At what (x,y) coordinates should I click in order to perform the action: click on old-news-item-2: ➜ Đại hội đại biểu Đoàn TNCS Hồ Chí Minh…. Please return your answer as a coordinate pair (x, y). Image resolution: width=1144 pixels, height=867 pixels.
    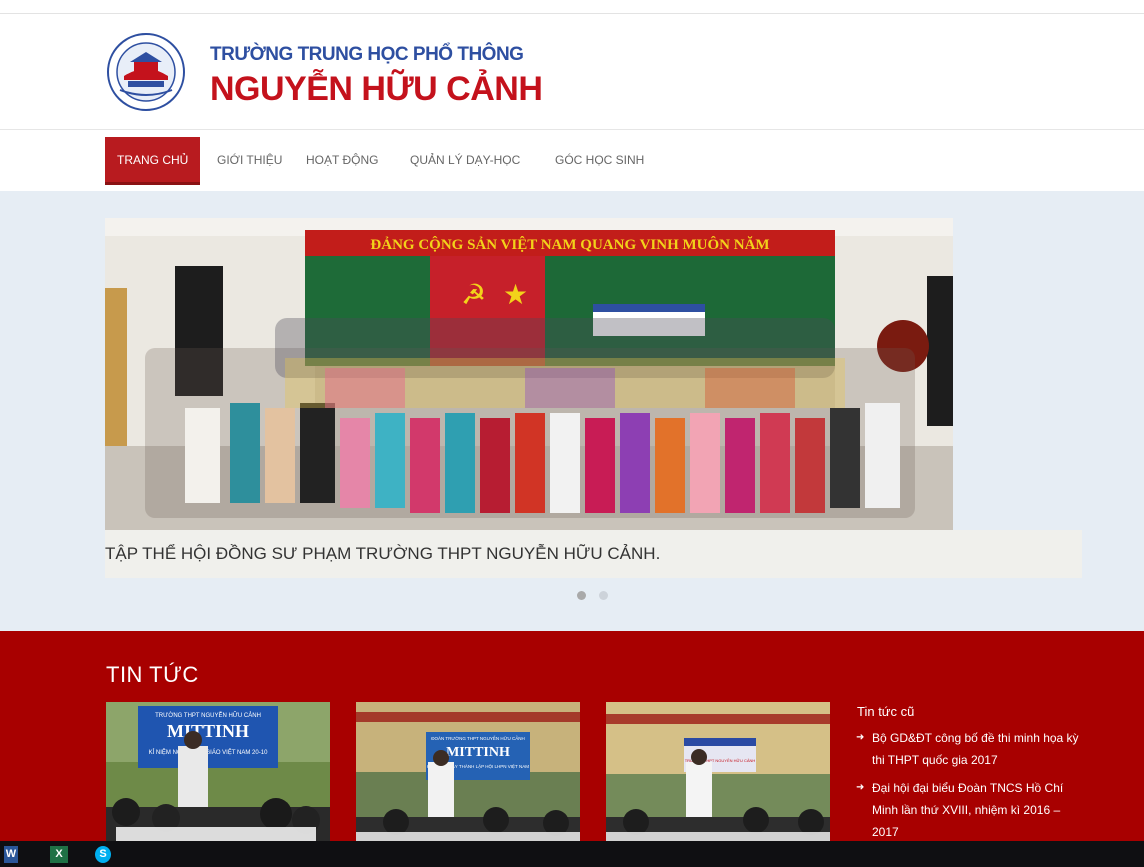
    Looking at the image, I should click on (971, 809).